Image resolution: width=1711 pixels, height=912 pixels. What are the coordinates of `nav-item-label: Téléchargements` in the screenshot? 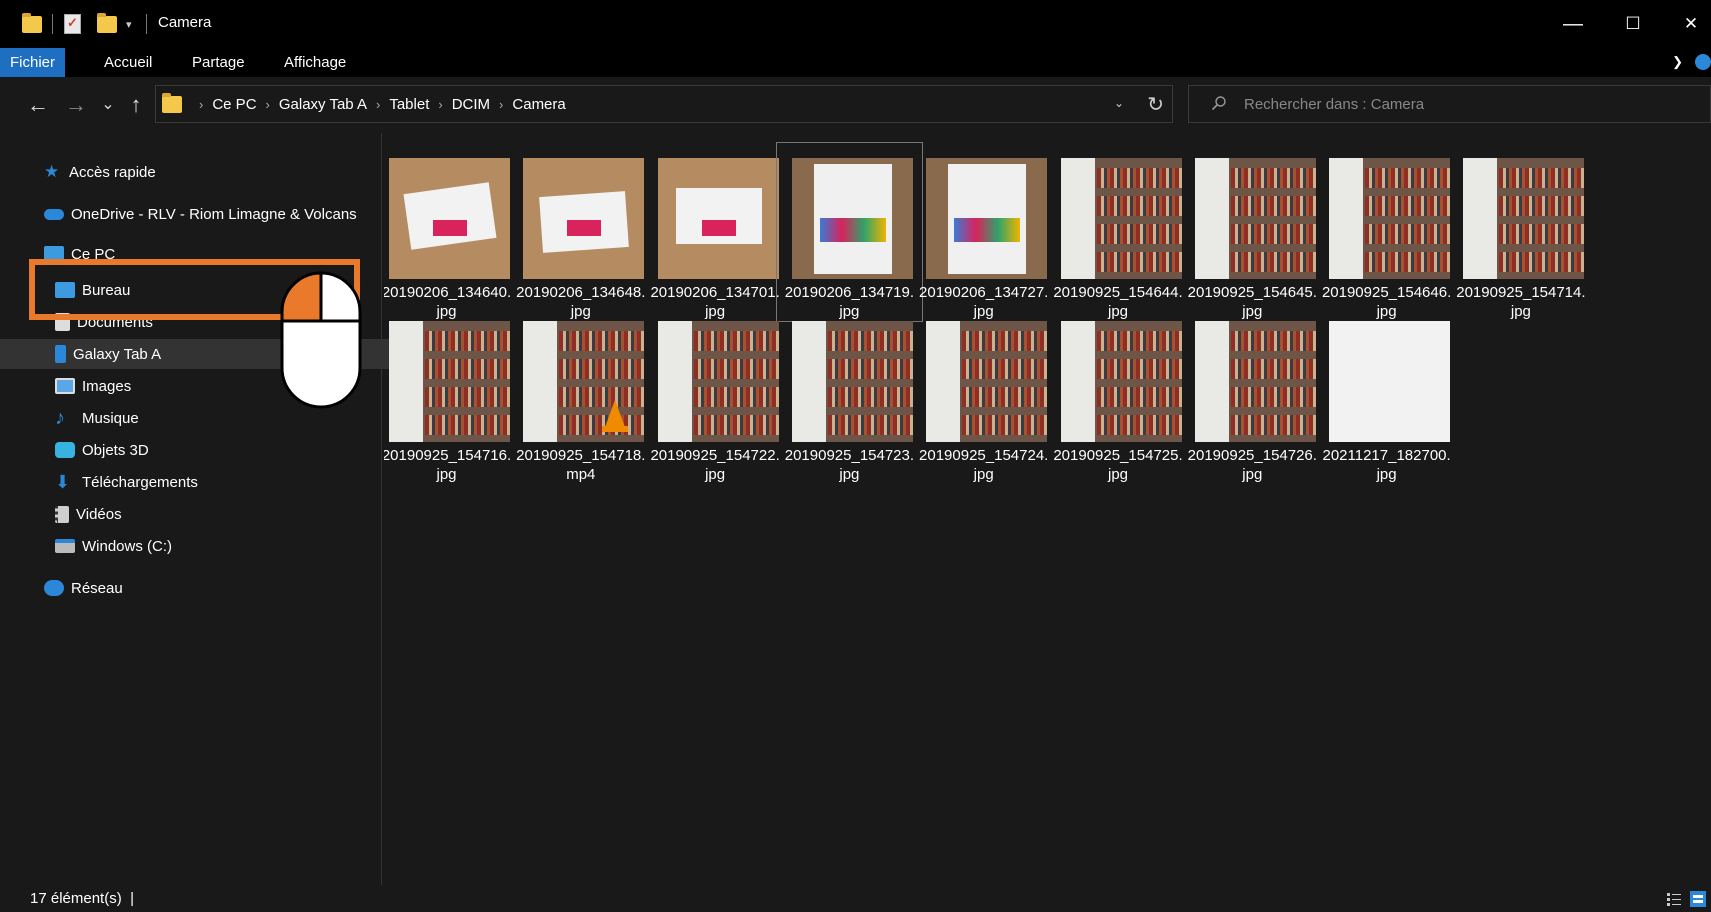 It's located at (140, 482).